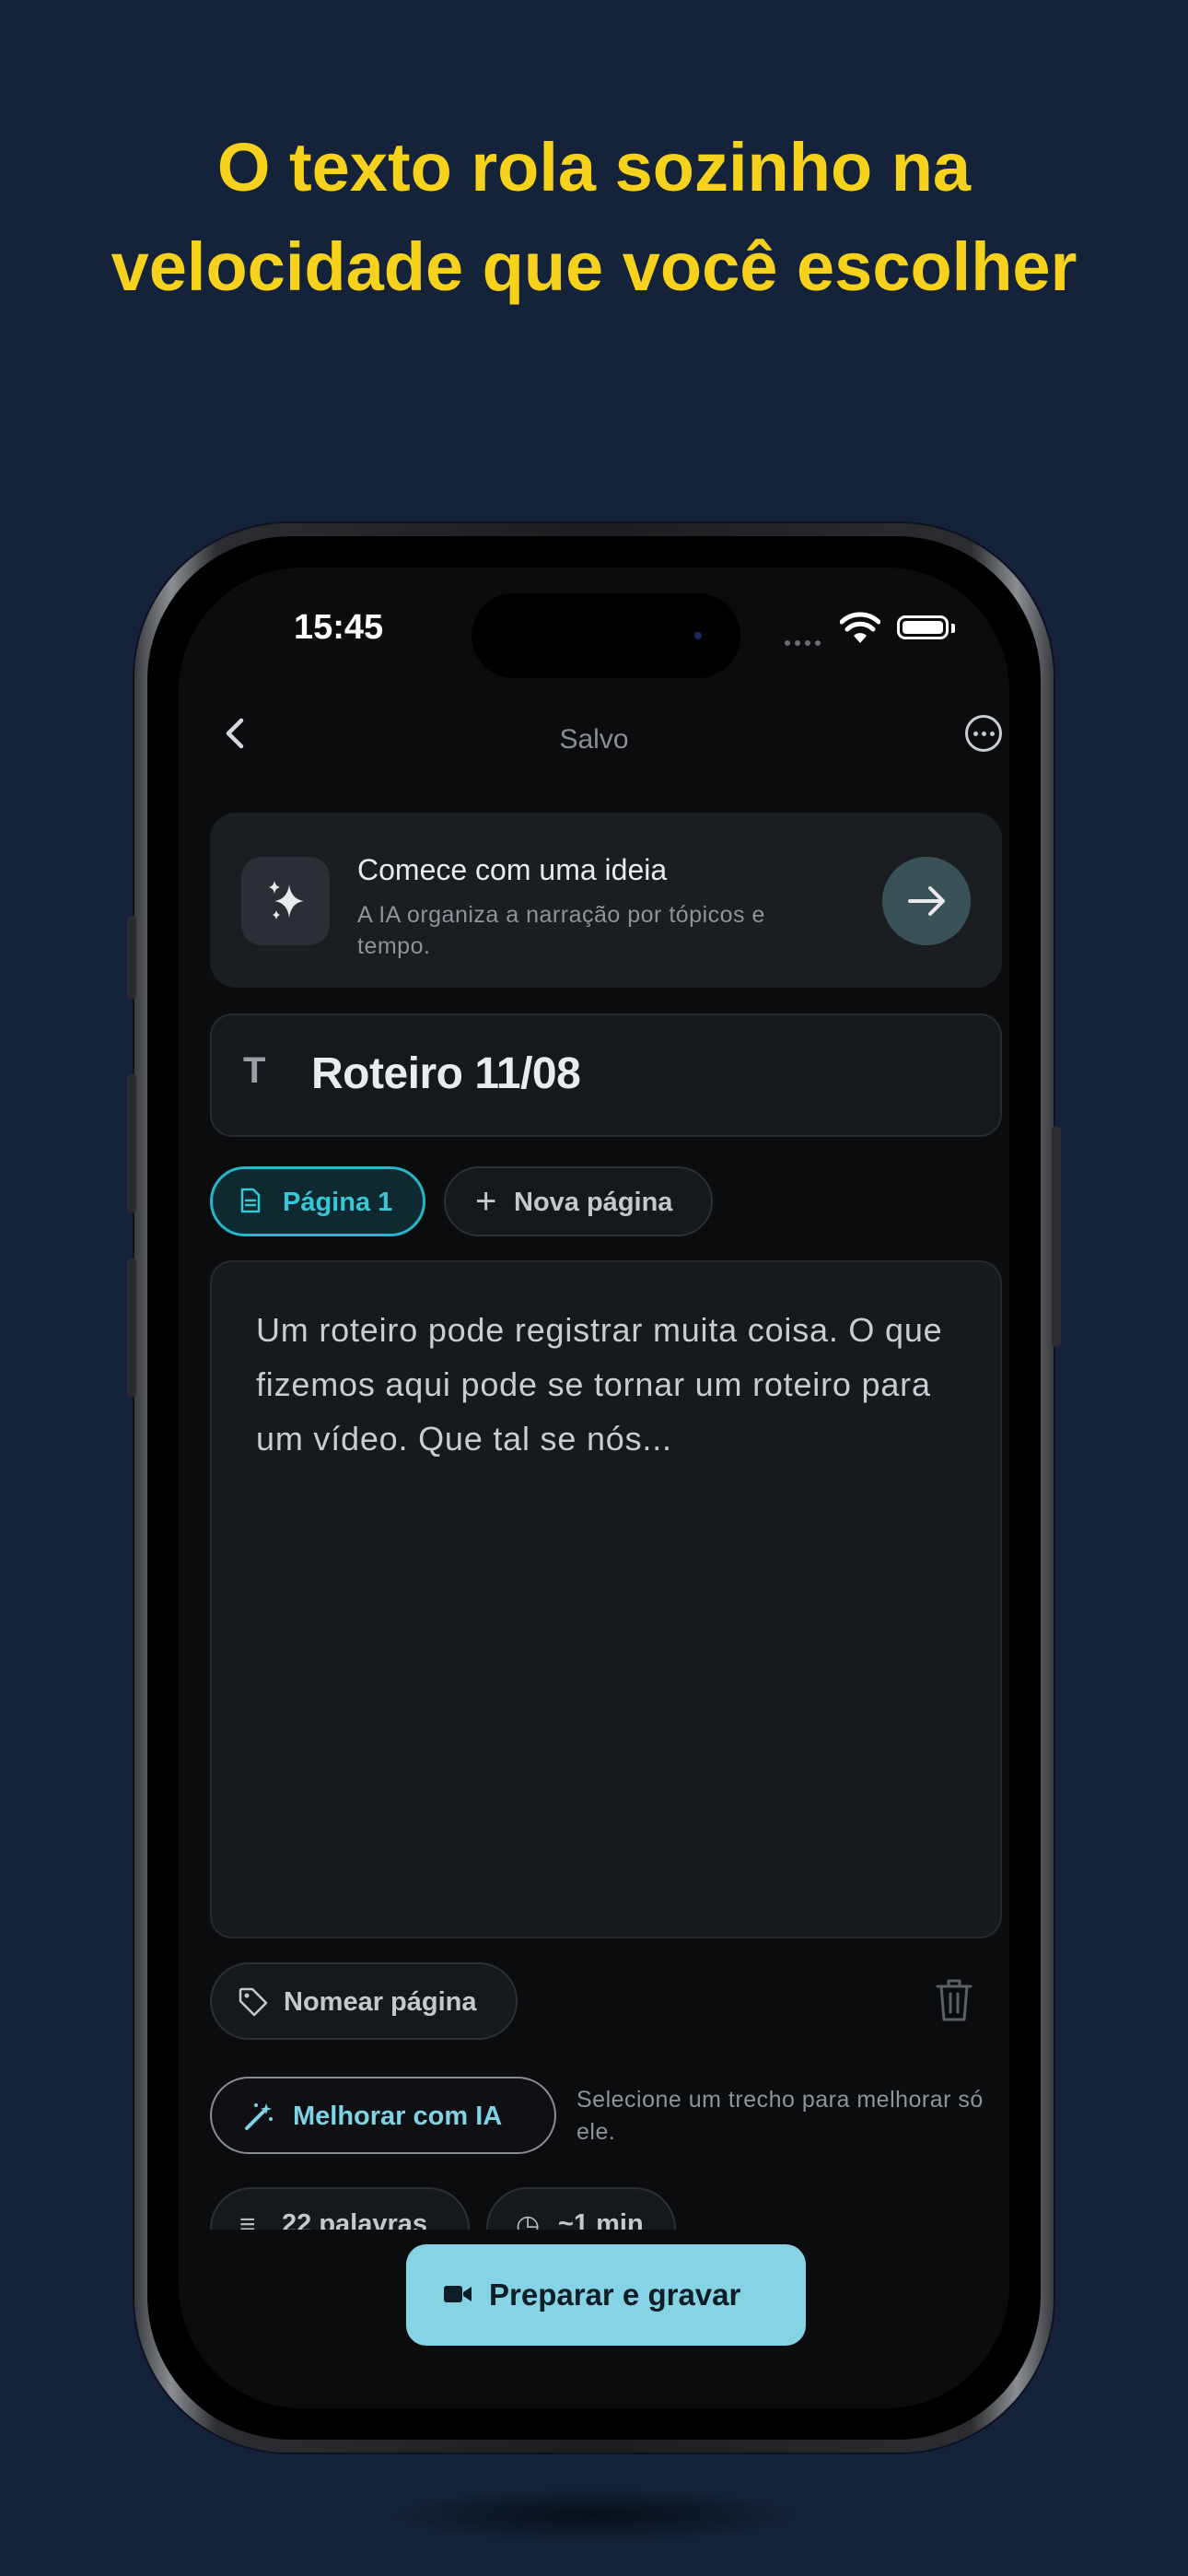  Describe the element at coordinates (983, 733) in the screenshot. I see `more-icon` at that location.